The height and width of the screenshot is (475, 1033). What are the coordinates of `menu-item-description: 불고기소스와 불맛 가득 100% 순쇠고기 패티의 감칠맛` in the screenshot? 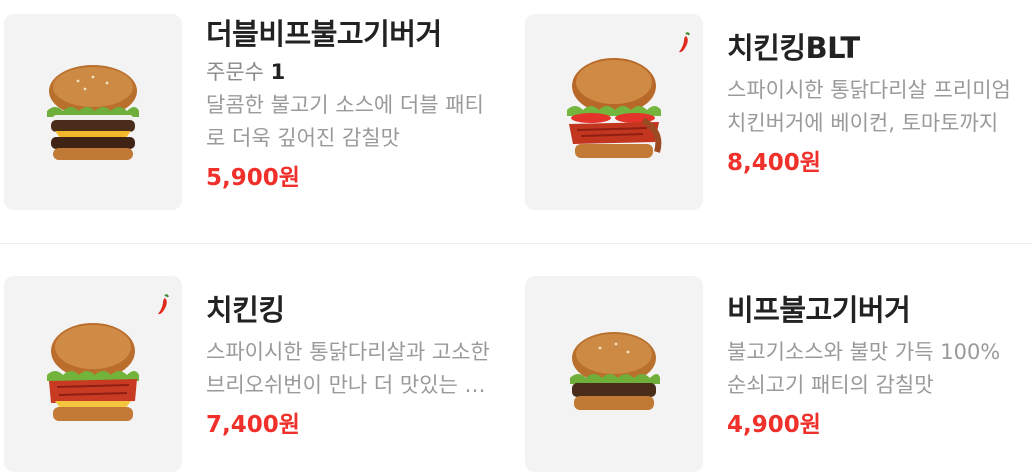 It's located at (864, 368).